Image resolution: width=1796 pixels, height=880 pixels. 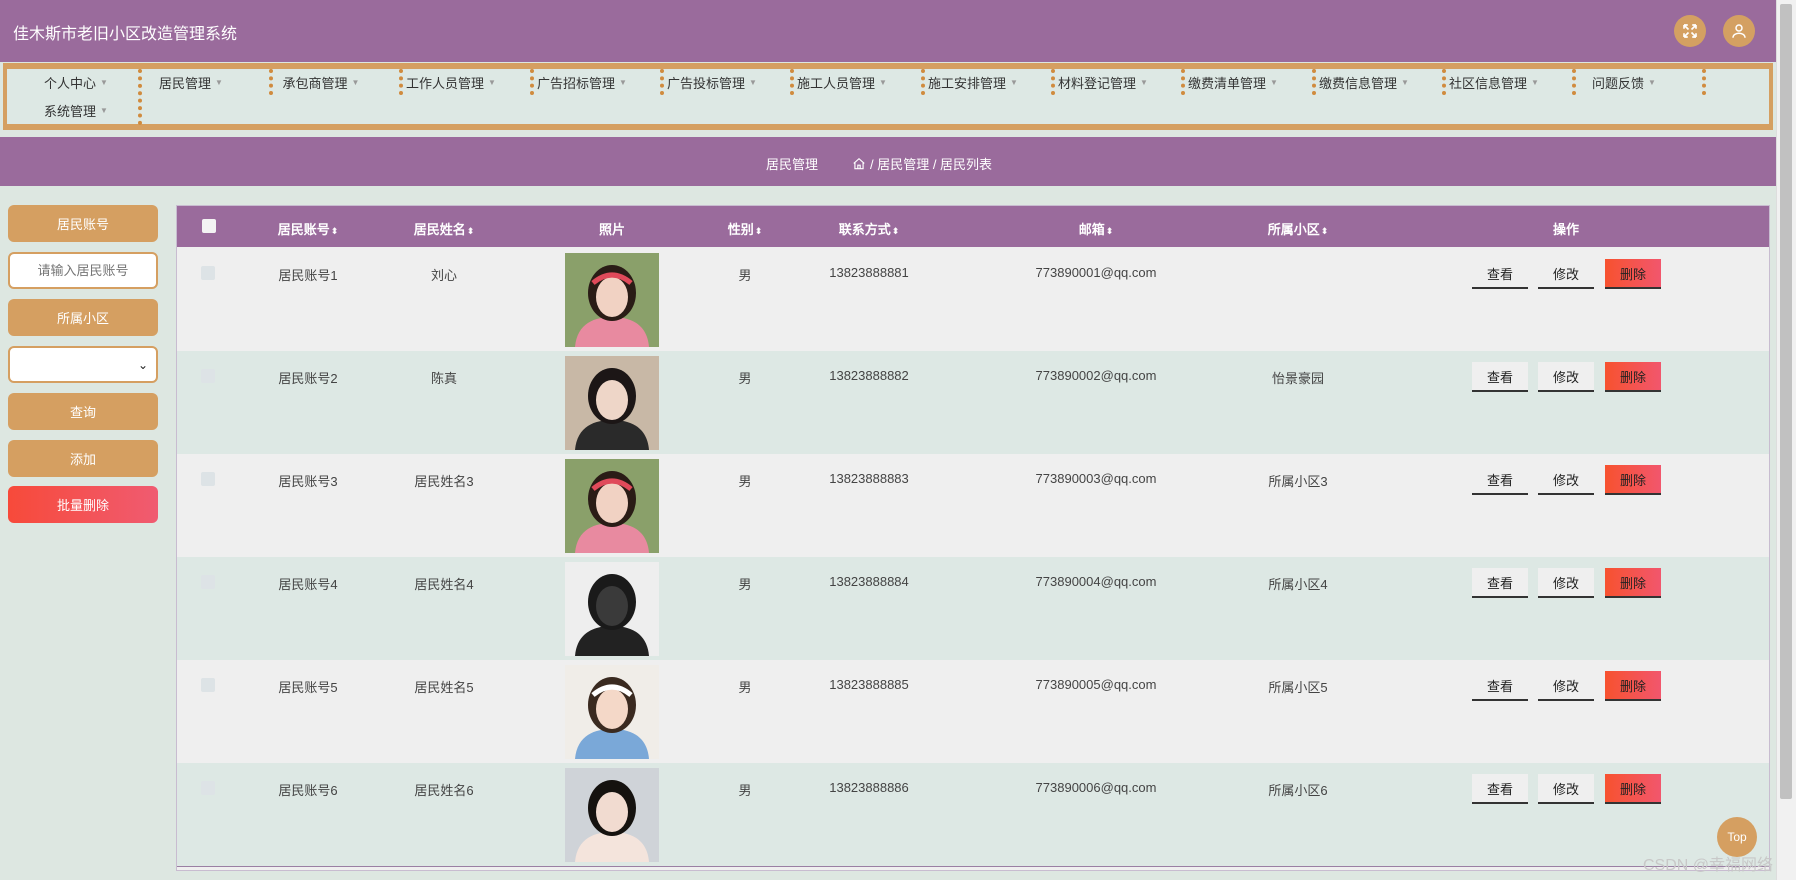 I want to click on nav-item-8: 施工安排管理 ▼, so click(x=973, y=82).